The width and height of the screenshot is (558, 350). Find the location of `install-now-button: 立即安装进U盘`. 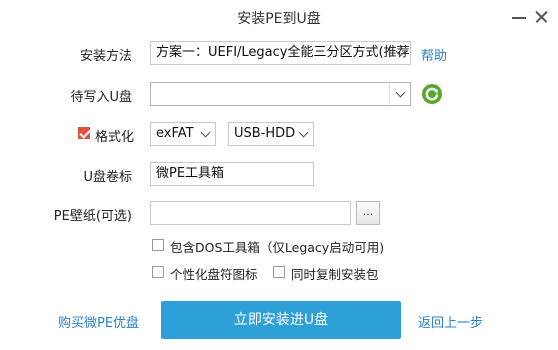

install-now-button: 立即安装进U盘 is located at coordinates (281, 320).